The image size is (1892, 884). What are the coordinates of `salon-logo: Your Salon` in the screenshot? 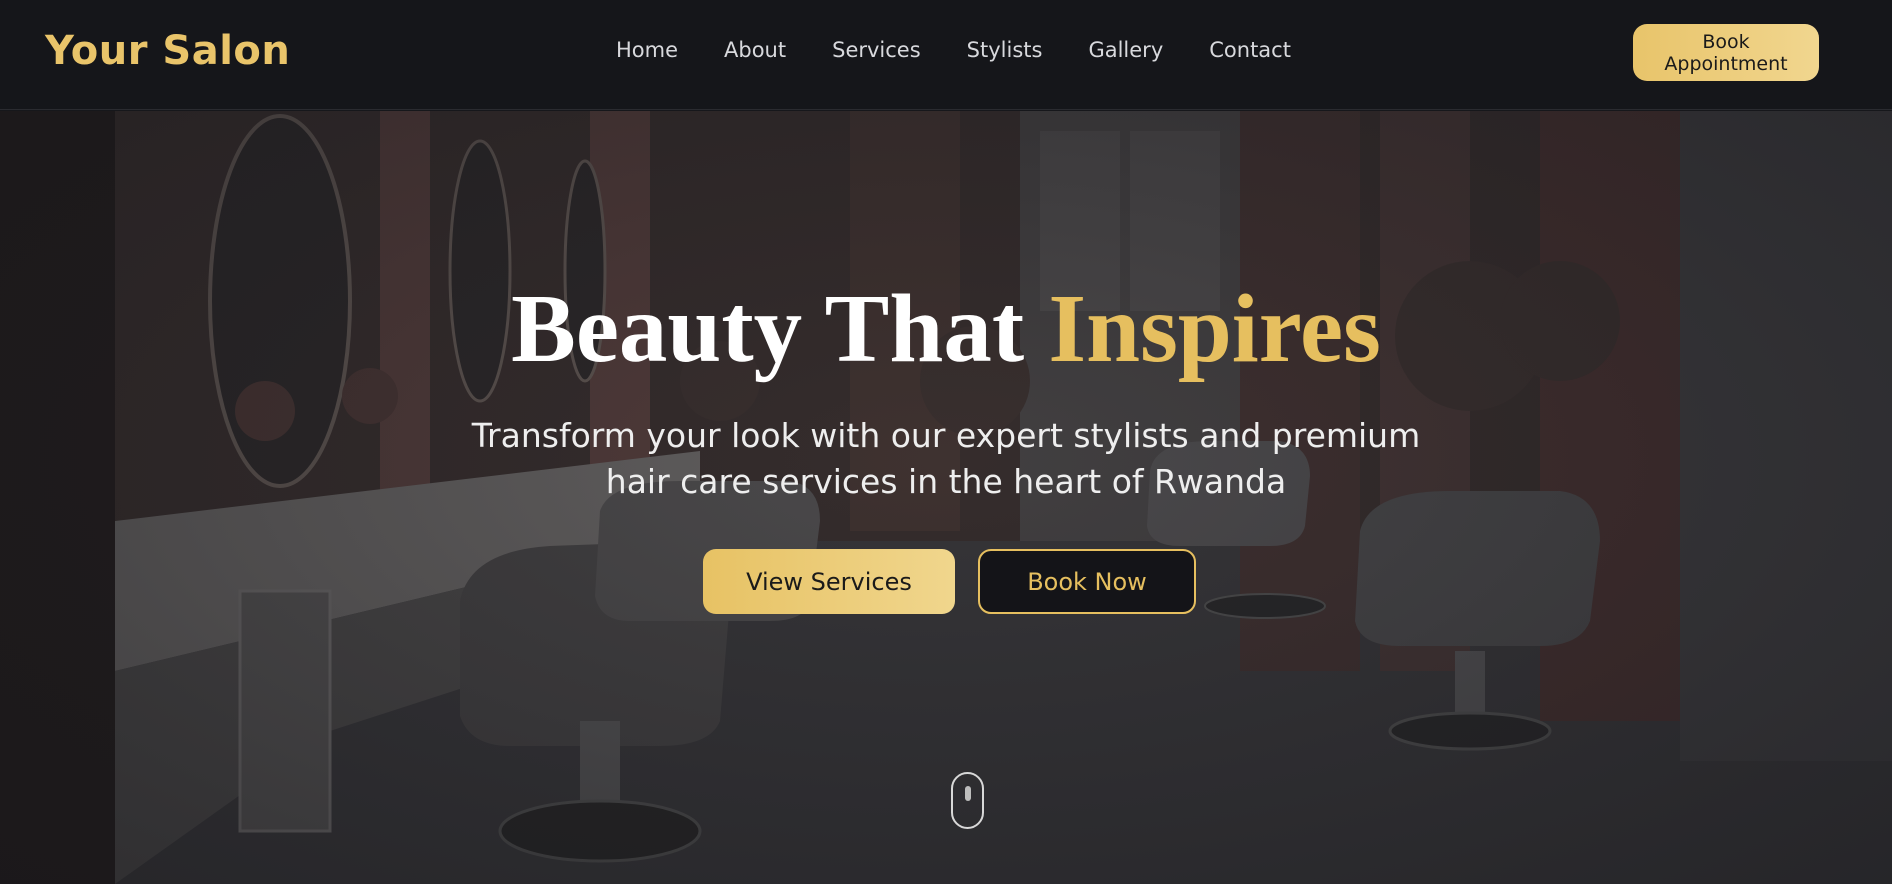 It's located at (167, 51).